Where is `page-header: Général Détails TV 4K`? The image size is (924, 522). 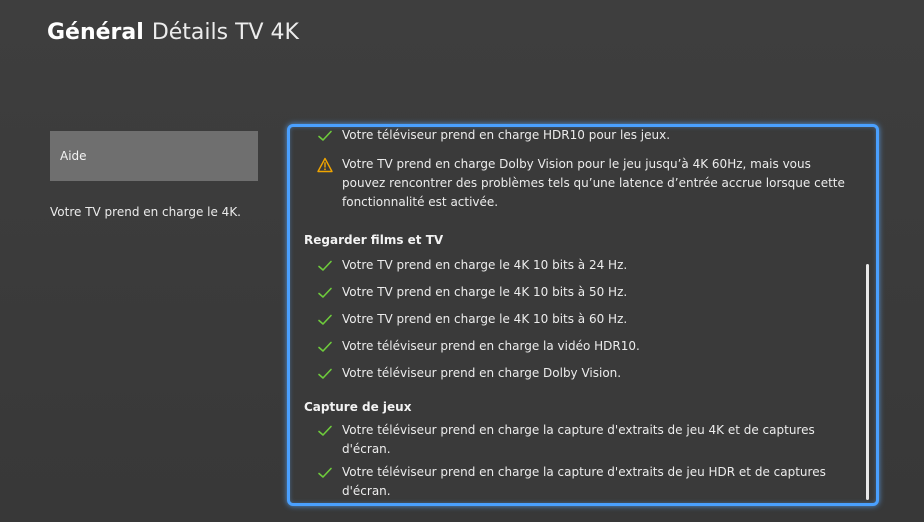 page-header: Général Détails TV 4K is located at coordinates (173, 33).